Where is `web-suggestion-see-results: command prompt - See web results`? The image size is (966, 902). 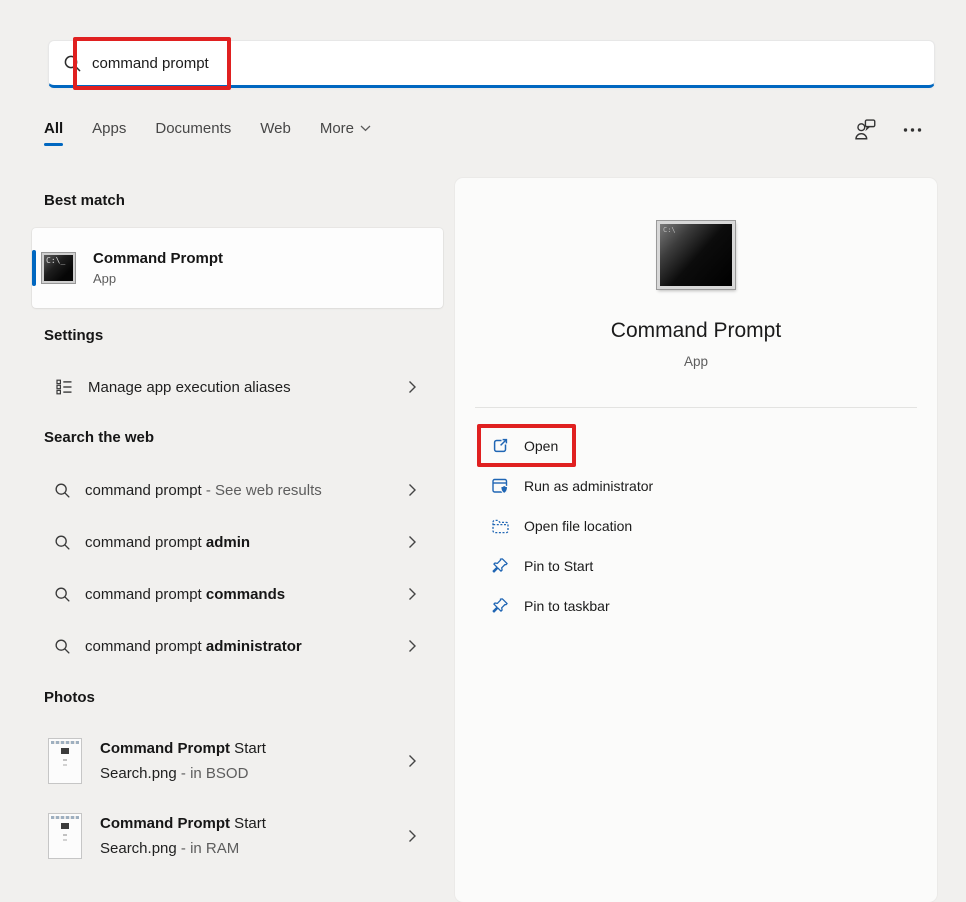 web-suggestion-see-results: command prompt - See web results is located at coordinates (237, 490).